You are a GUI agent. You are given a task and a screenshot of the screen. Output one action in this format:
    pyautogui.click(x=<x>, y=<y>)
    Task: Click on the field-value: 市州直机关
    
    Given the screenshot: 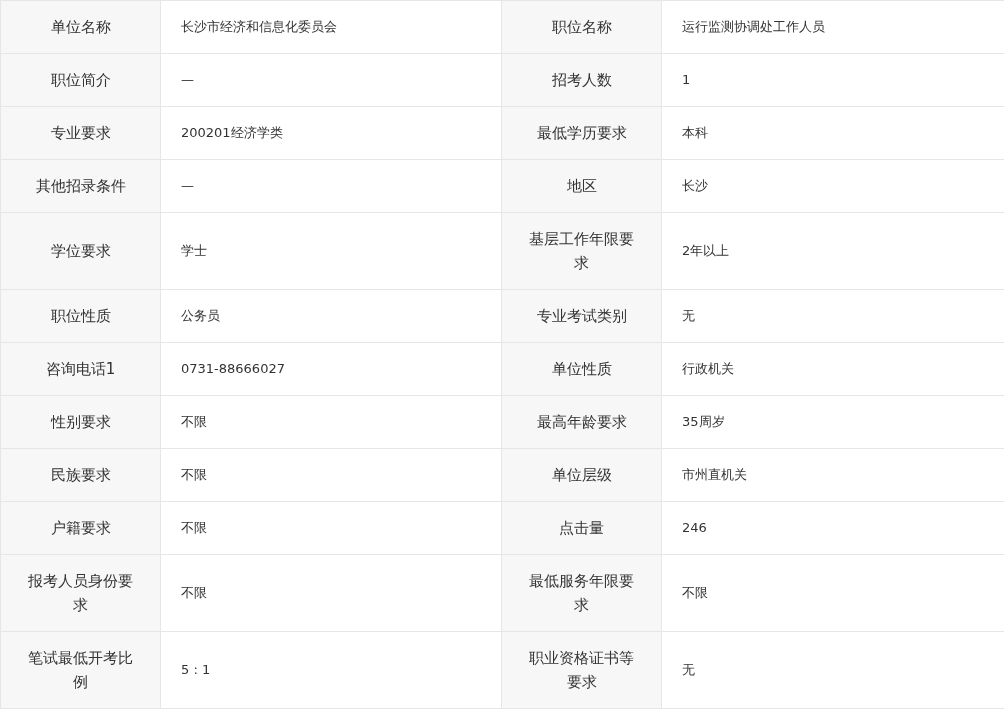 What is the action you would take?
    pyautogui.click(x=832, y=475)
    